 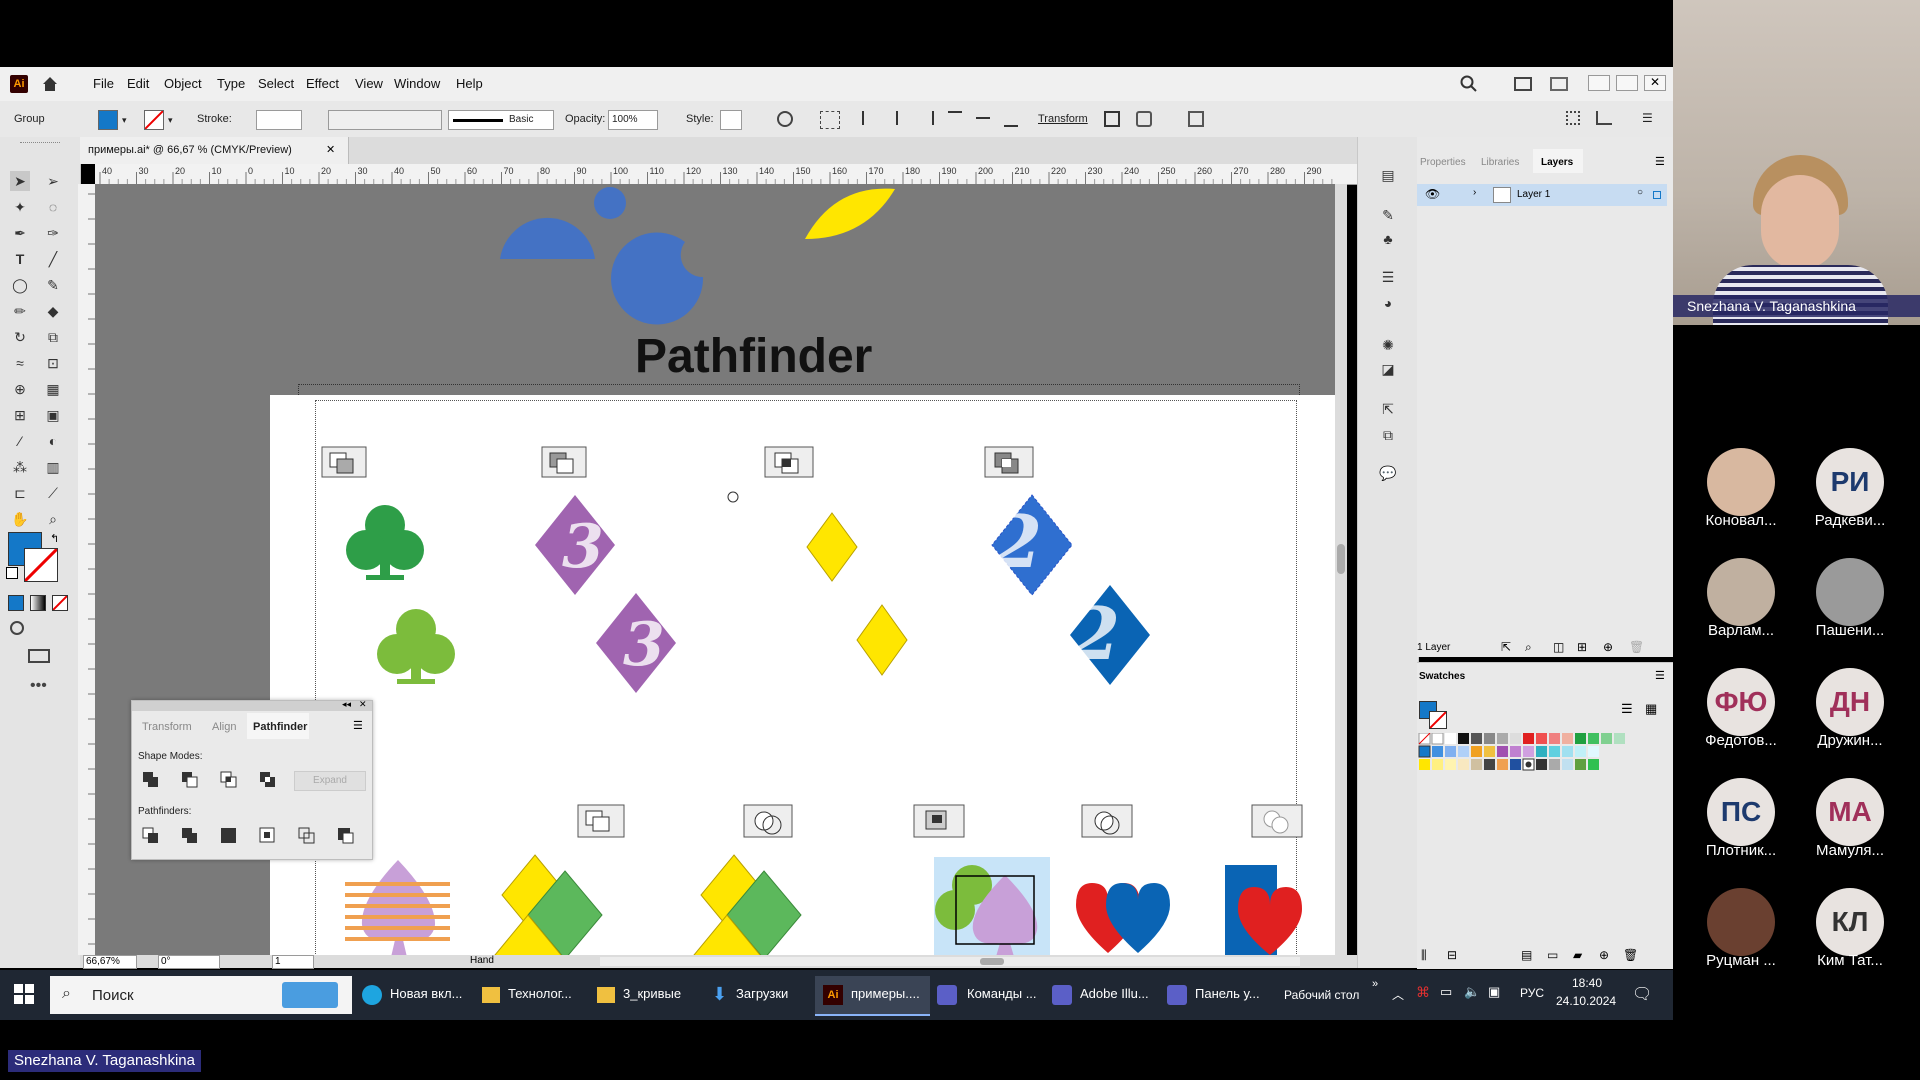 I want to click on menu-window: Window, so click(x=417, y=83).